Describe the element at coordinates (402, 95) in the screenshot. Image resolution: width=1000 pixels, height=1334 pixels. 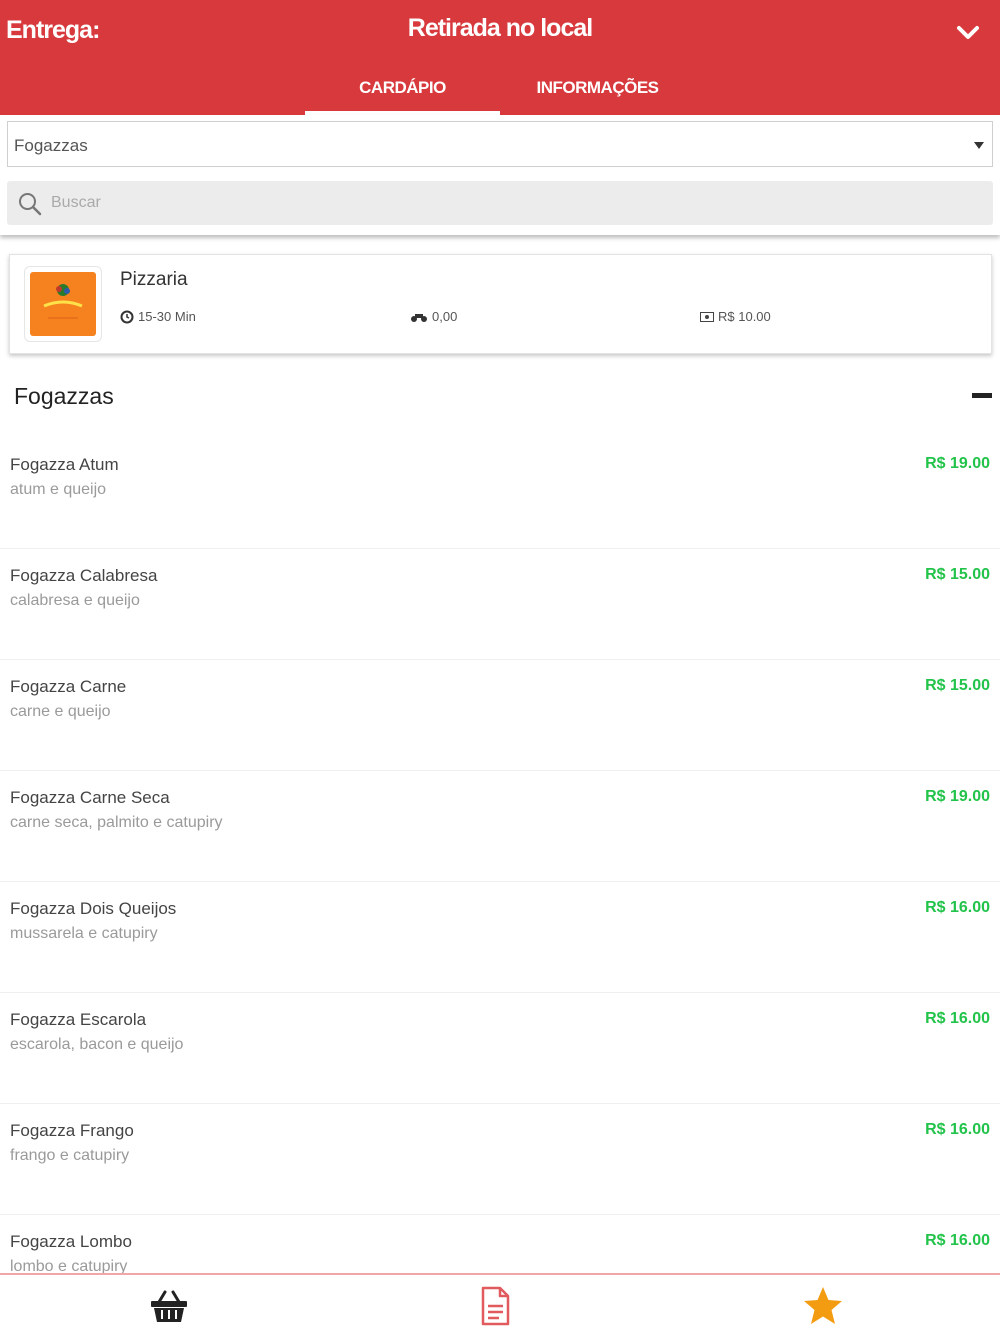
I see `tab-cardapio: CARDÁPIO` at that location.